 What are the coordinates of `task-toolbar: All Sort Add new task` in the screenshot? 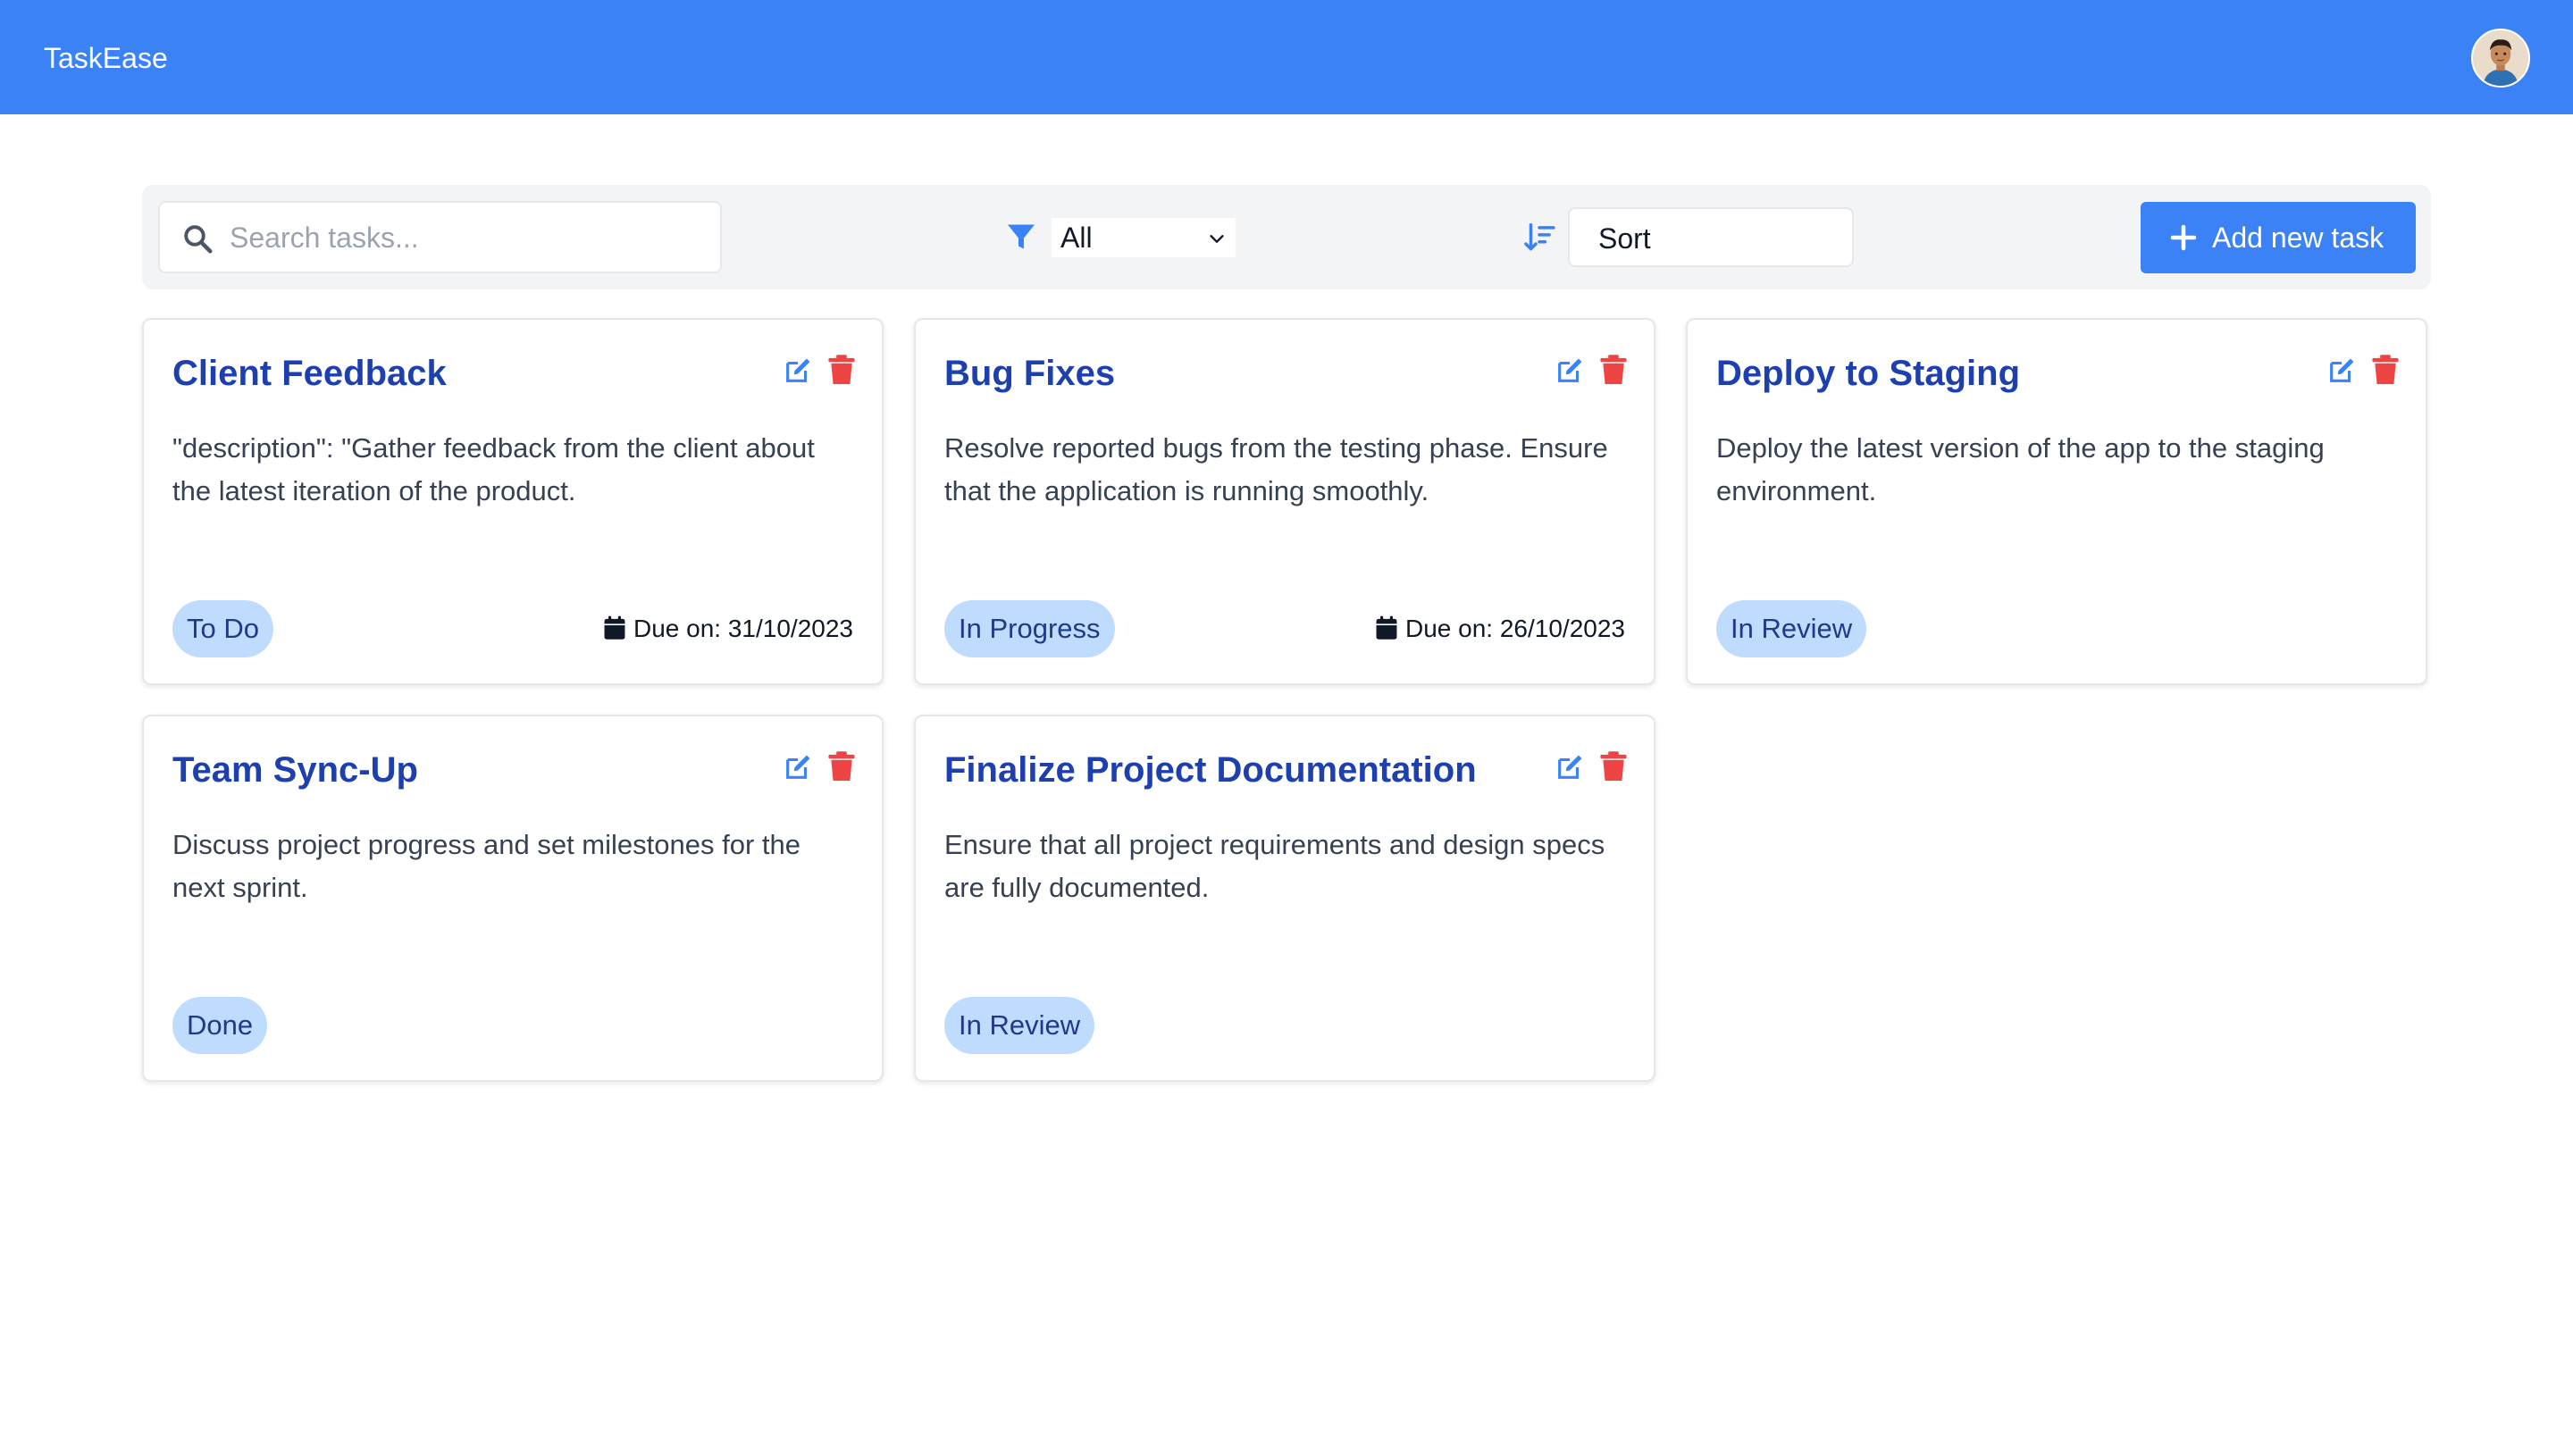 It's located at (1286, 237).